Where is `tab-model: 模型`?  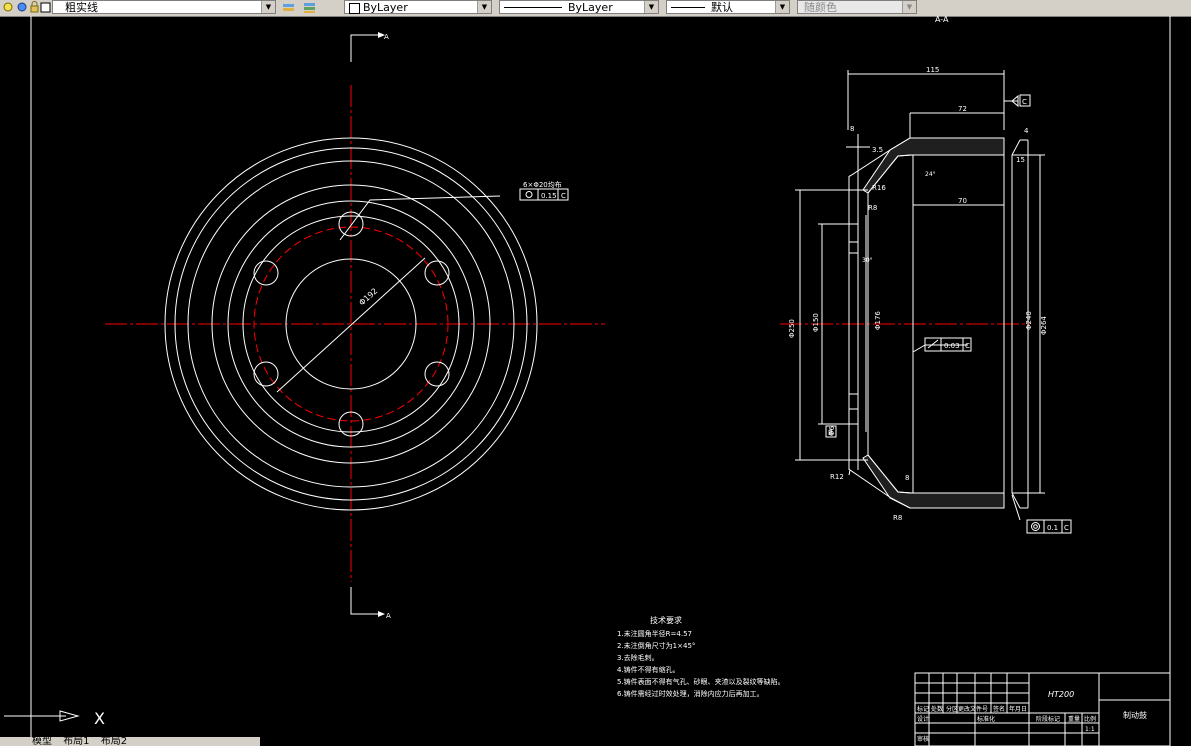 tab-model: 模型 is located at coordinates (42, 741).